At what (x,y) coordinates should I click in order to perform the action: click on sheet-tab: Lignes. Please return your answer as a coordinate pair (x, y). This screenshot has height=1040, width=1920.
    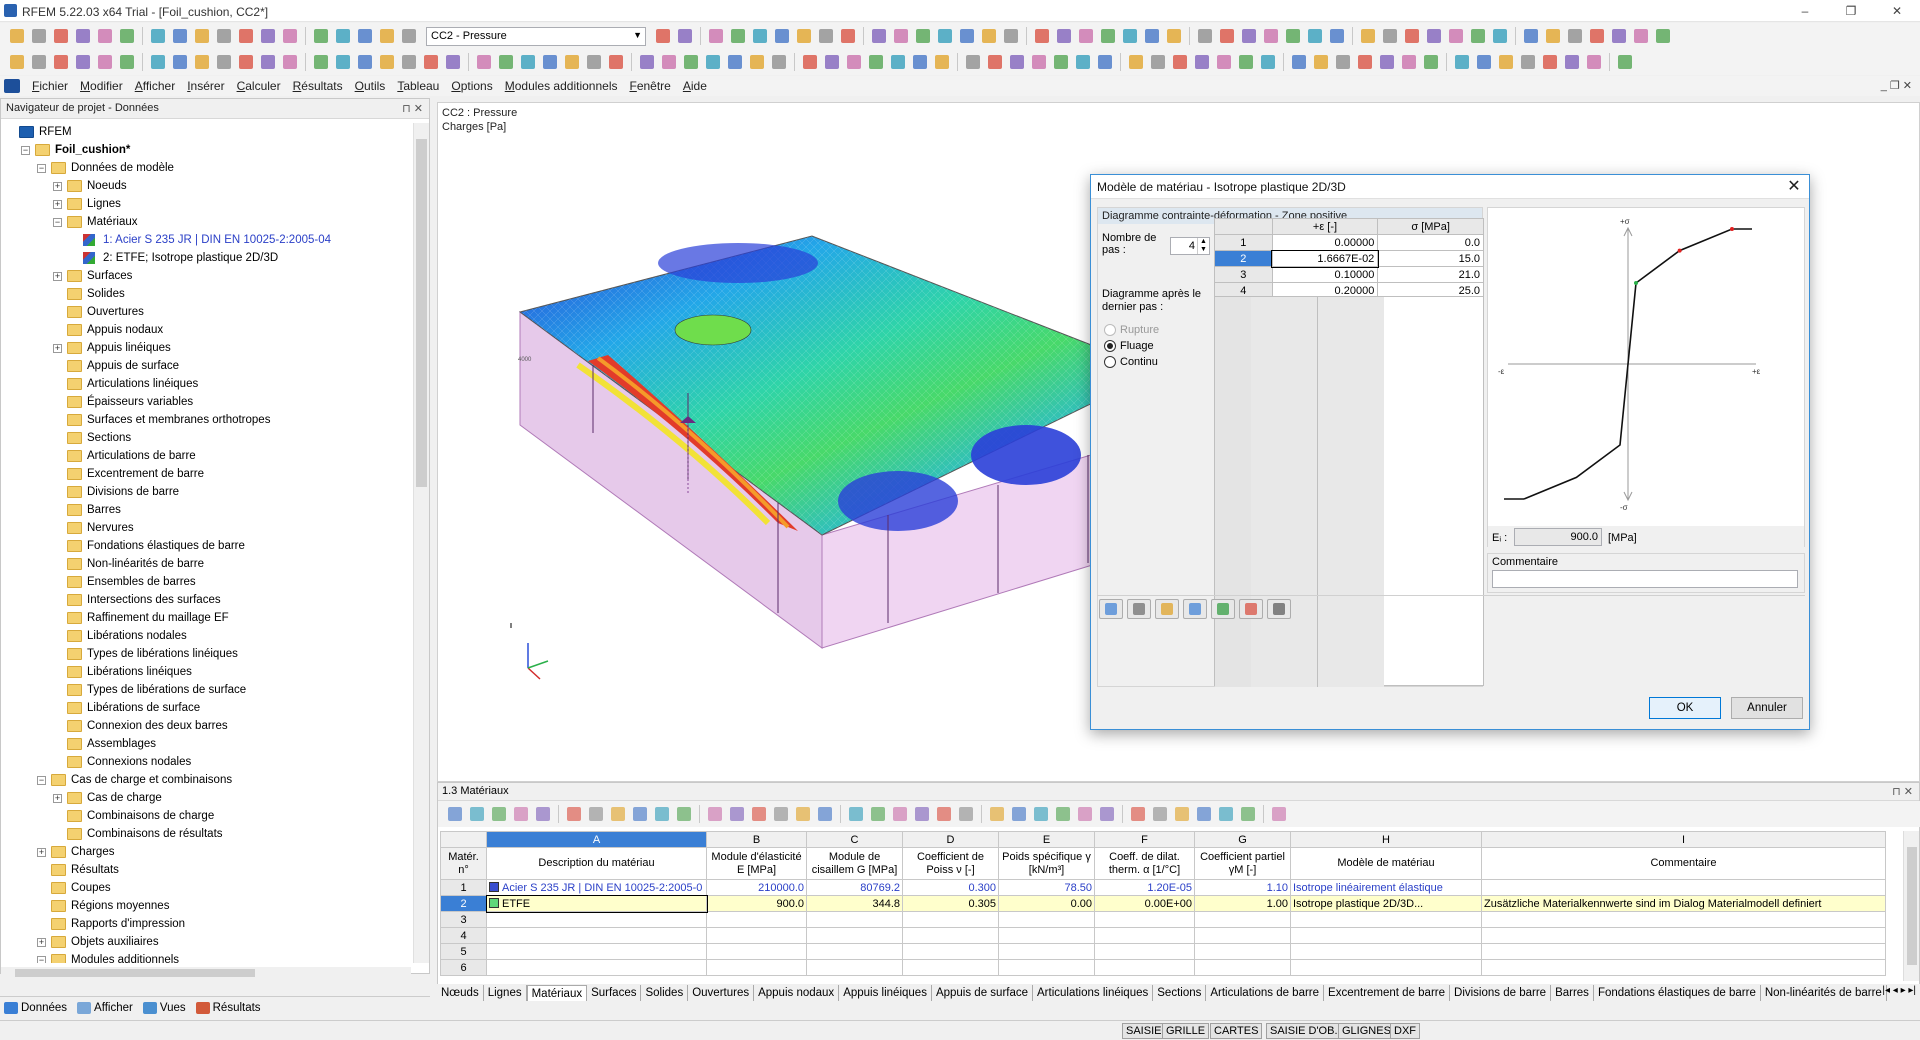
    Looking at the image, I should click on (505, 993).